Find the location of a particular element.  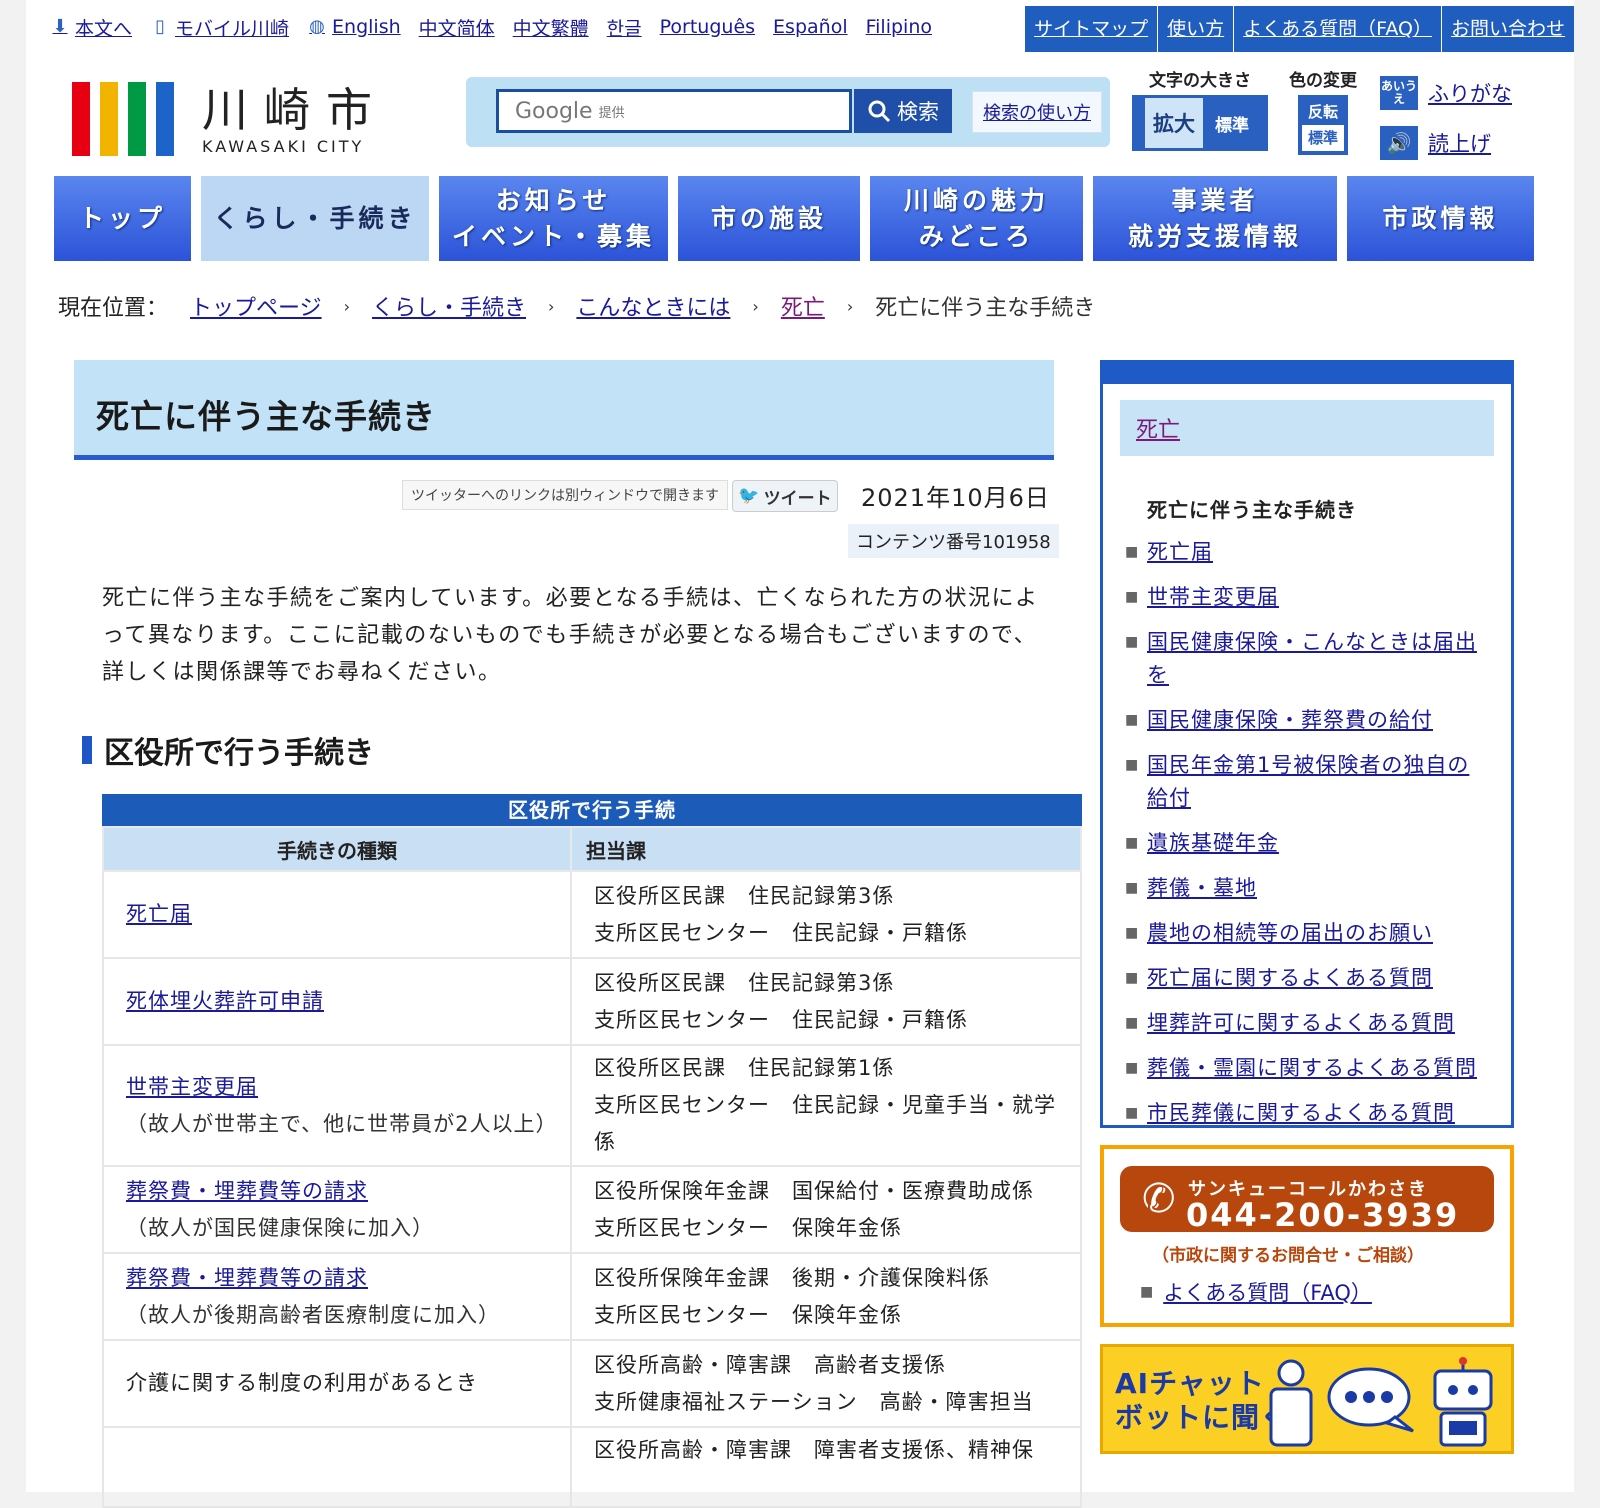

skip-to-content-link: ⬇ 本文へ is located at coordinates (91, 27).